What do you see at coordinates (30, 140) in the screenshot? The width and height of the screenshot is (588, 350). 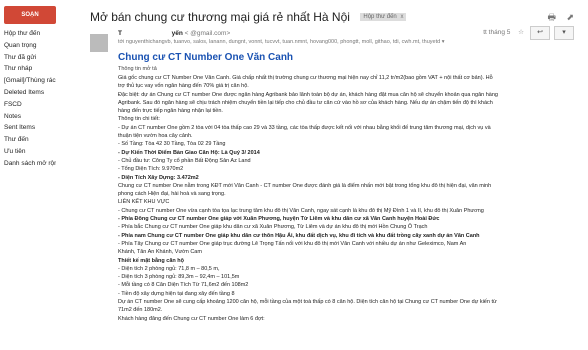 I see `sidebar-item: Thư đến` at bounding box center [30, 140].